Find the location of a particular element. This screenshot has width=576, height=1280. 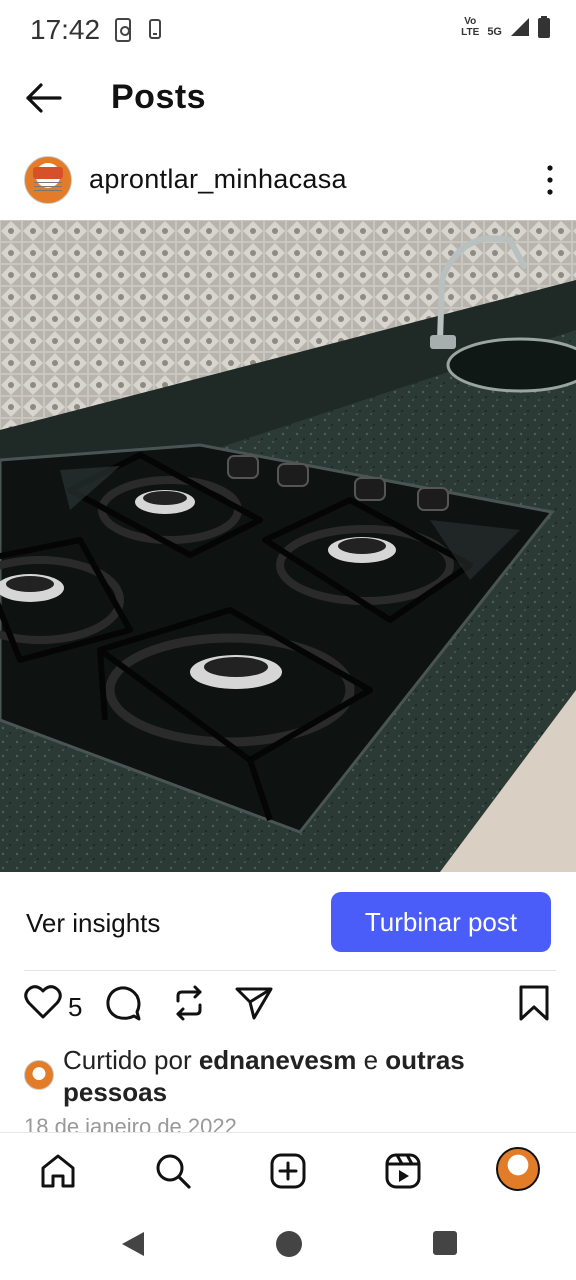

avatar is located at coordinates (48, 180).